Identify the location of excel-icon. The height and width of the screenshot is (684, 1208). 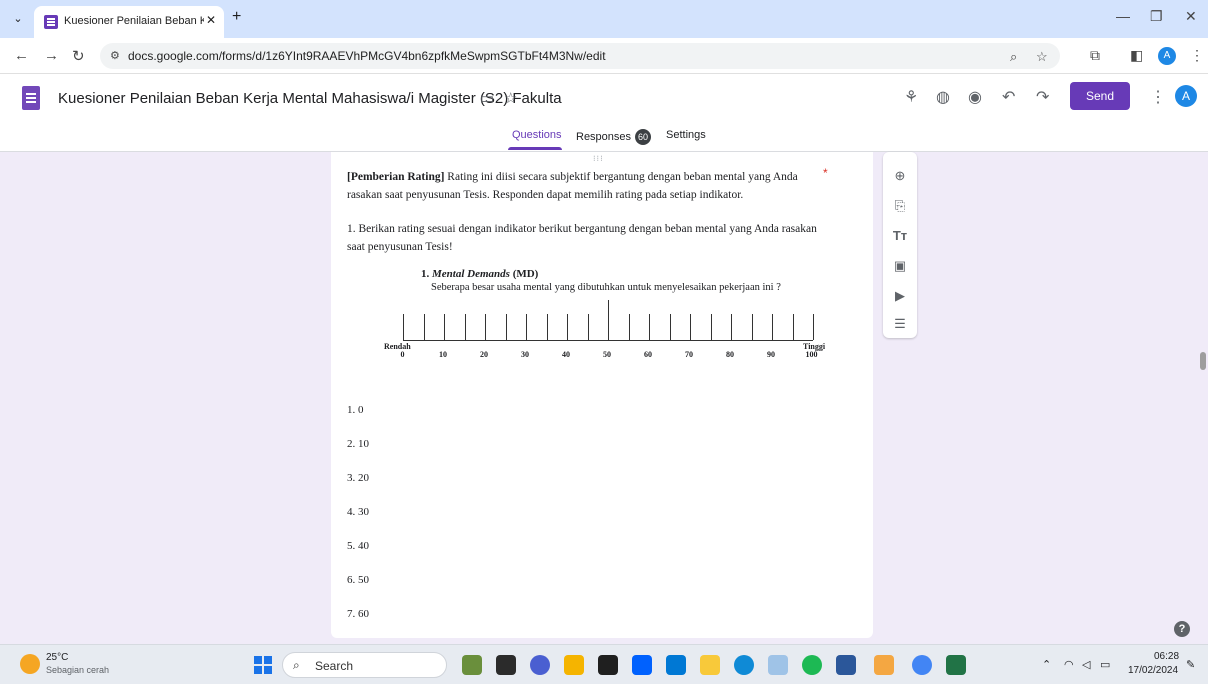
(956, 665).